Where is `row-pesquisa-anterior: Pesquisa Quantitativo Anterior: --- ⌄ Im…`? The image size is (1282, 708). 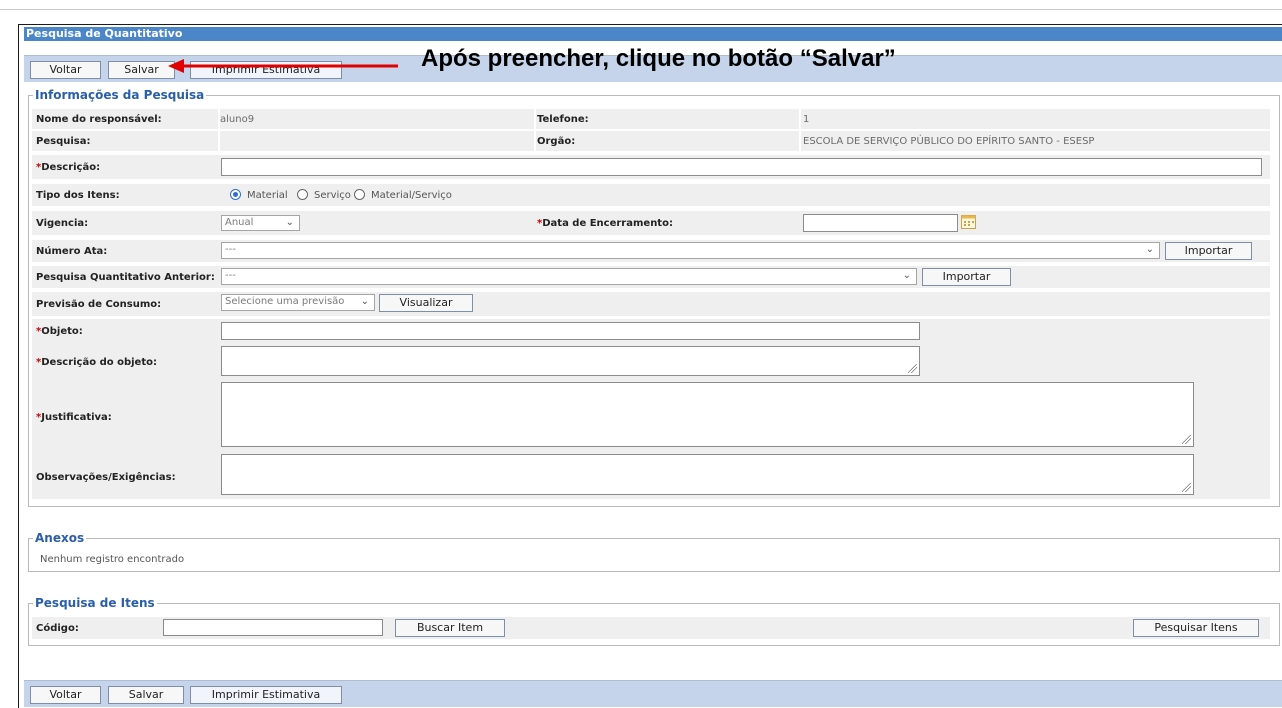
row-pesquisa-anterior: Pesquisa Quantitativo Anterior: --- ⌄ Im… is located at coordinates (651, 277).